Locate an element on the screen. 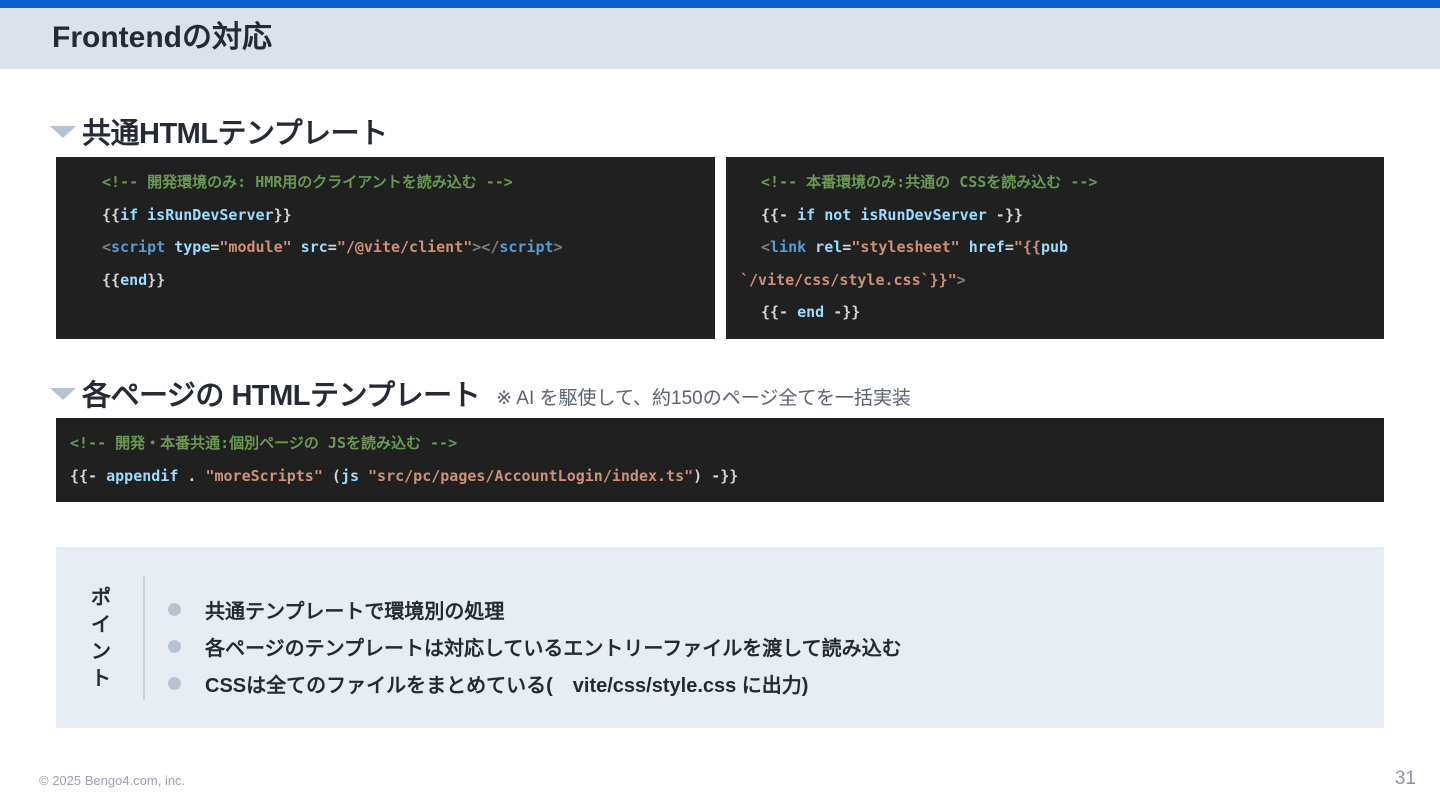  point-item: 各ページのテンプレートは対応しているエントリーファイルを渡して読み込む is located at coordinates (535, 646).